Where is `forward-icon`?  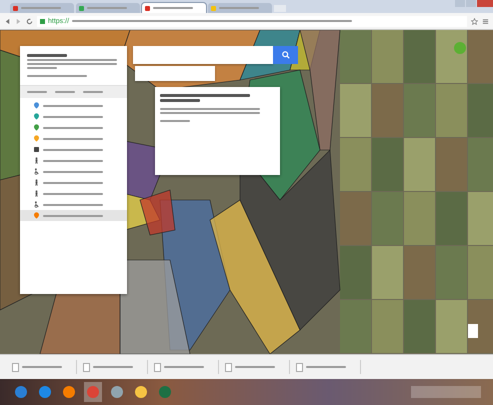
forward-icon is located at coordinates (18, 21).